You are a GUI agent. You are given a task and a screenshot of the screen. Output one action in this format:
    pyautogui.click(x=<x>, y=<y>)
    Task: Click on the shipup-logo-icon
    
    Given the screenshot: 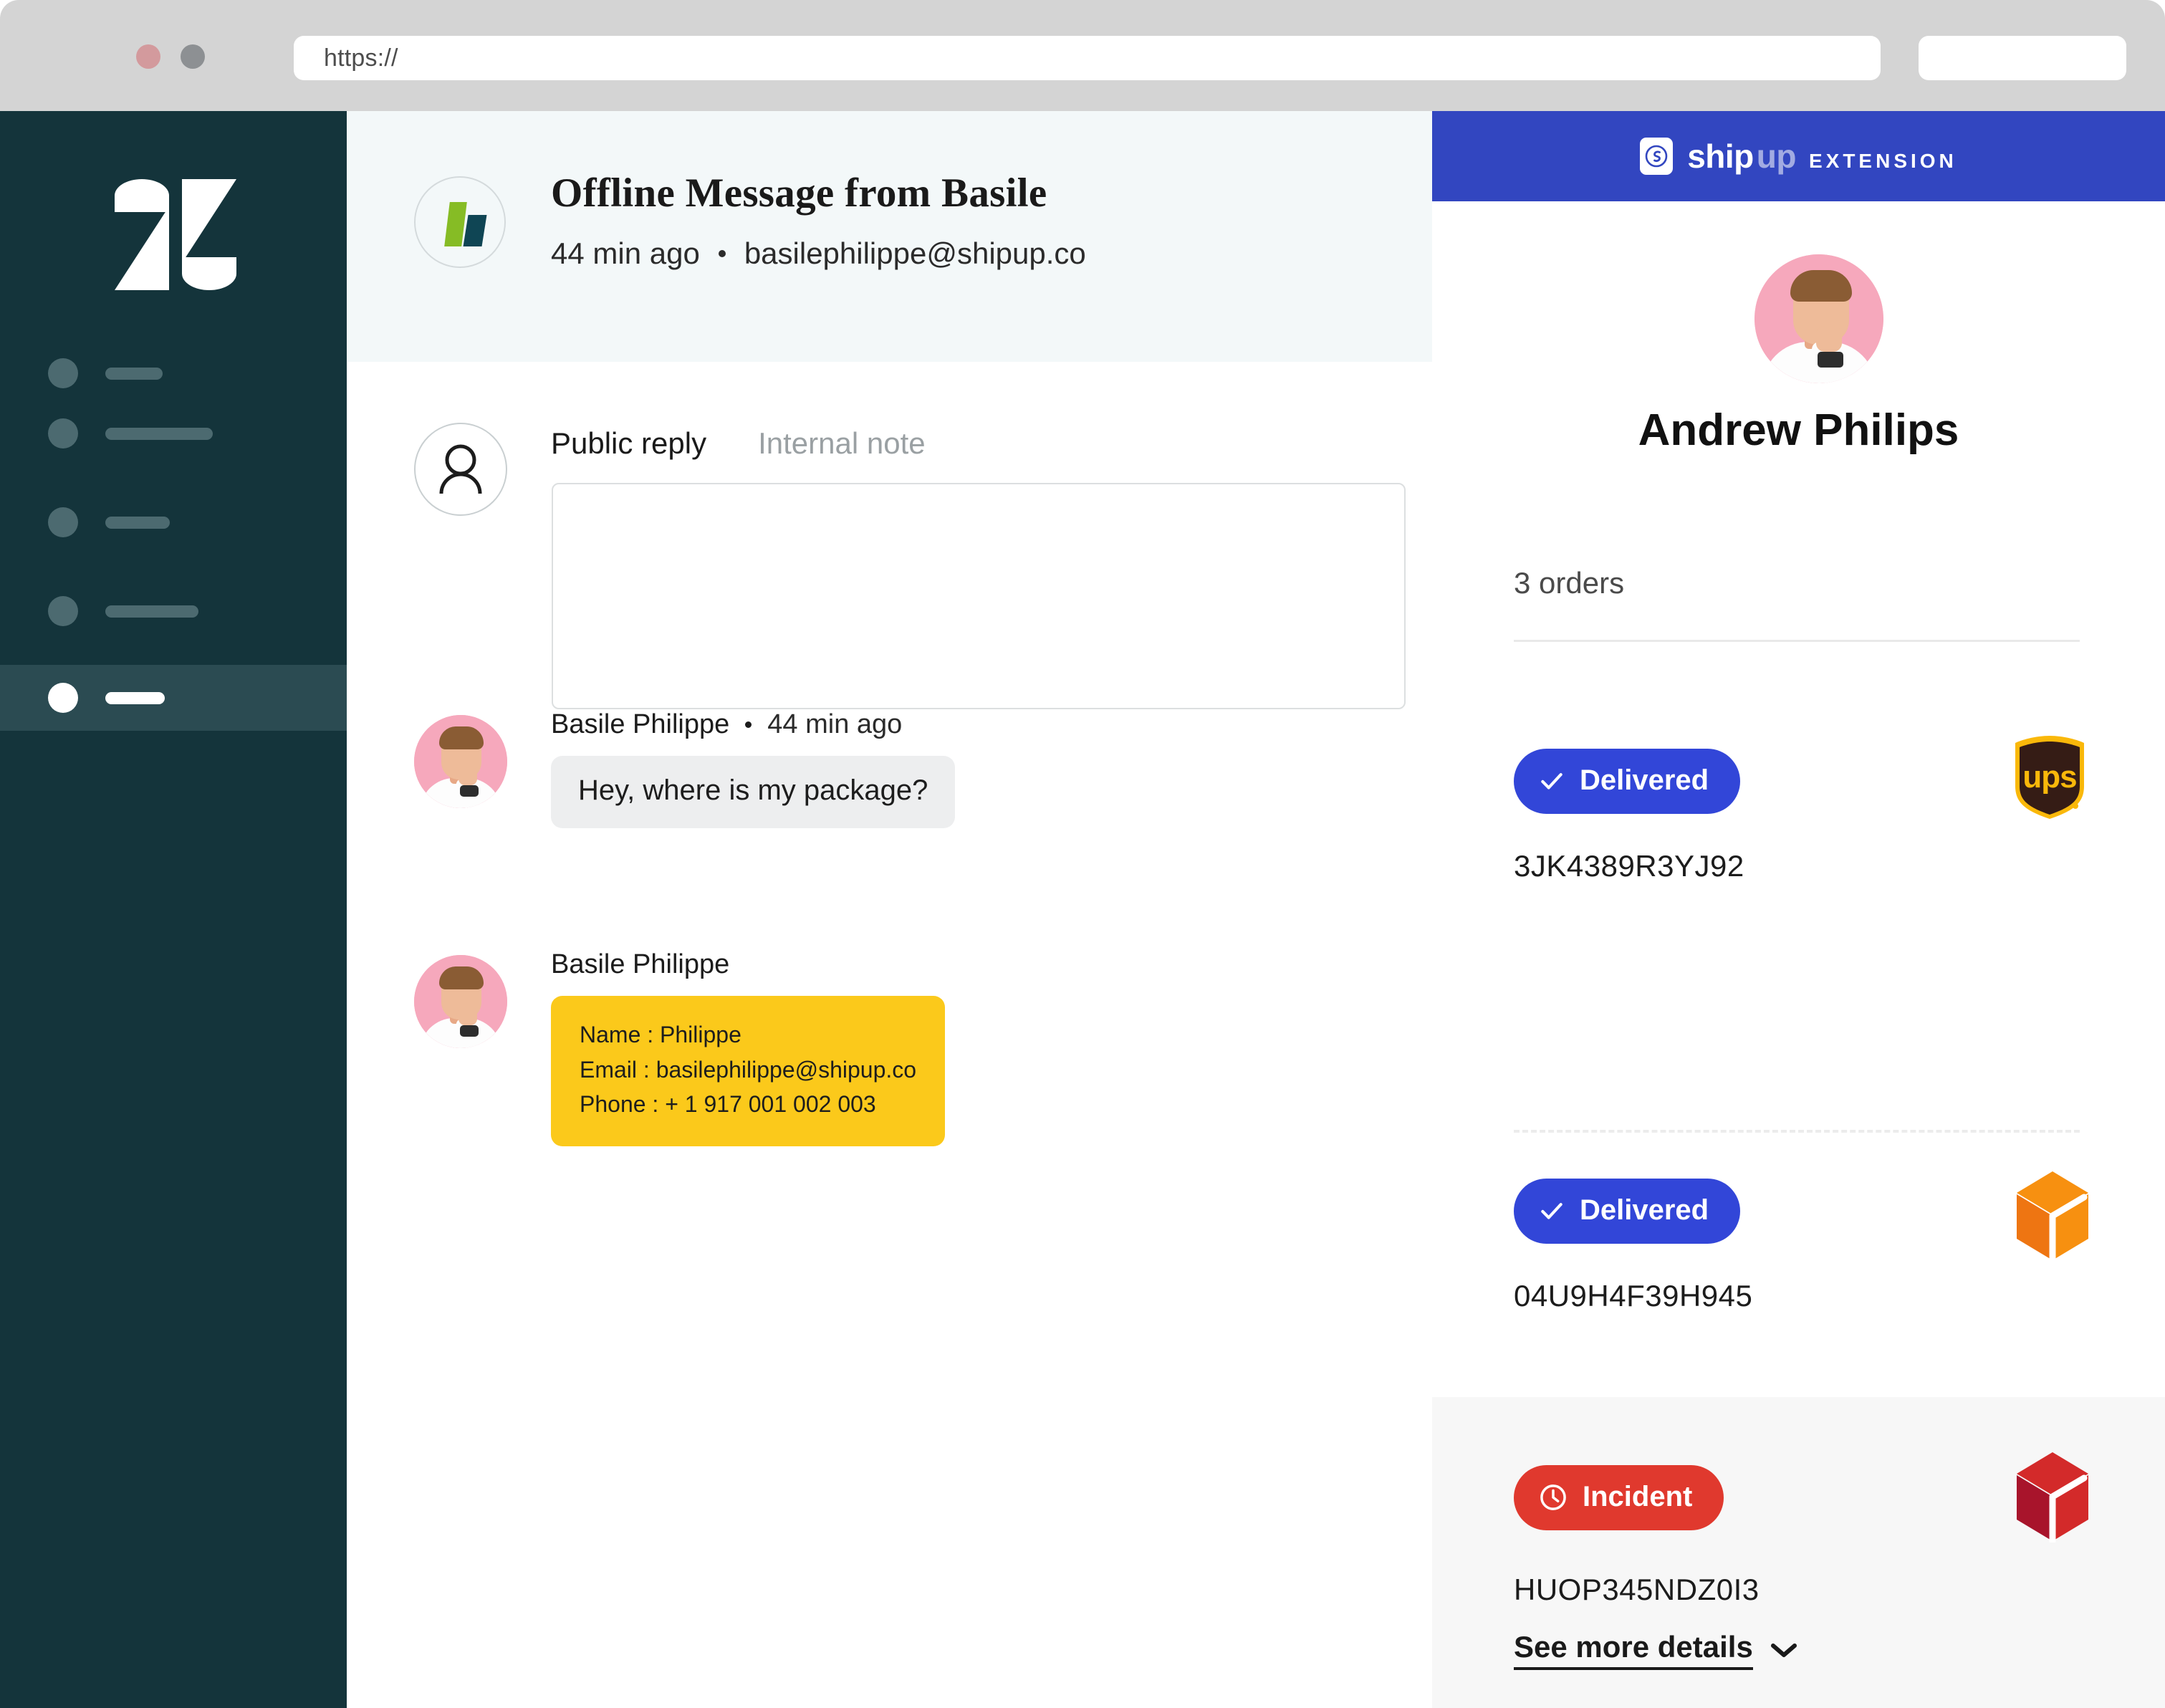 What is the action you would take?
    pyautogui.click(x=1657, y=156)
    